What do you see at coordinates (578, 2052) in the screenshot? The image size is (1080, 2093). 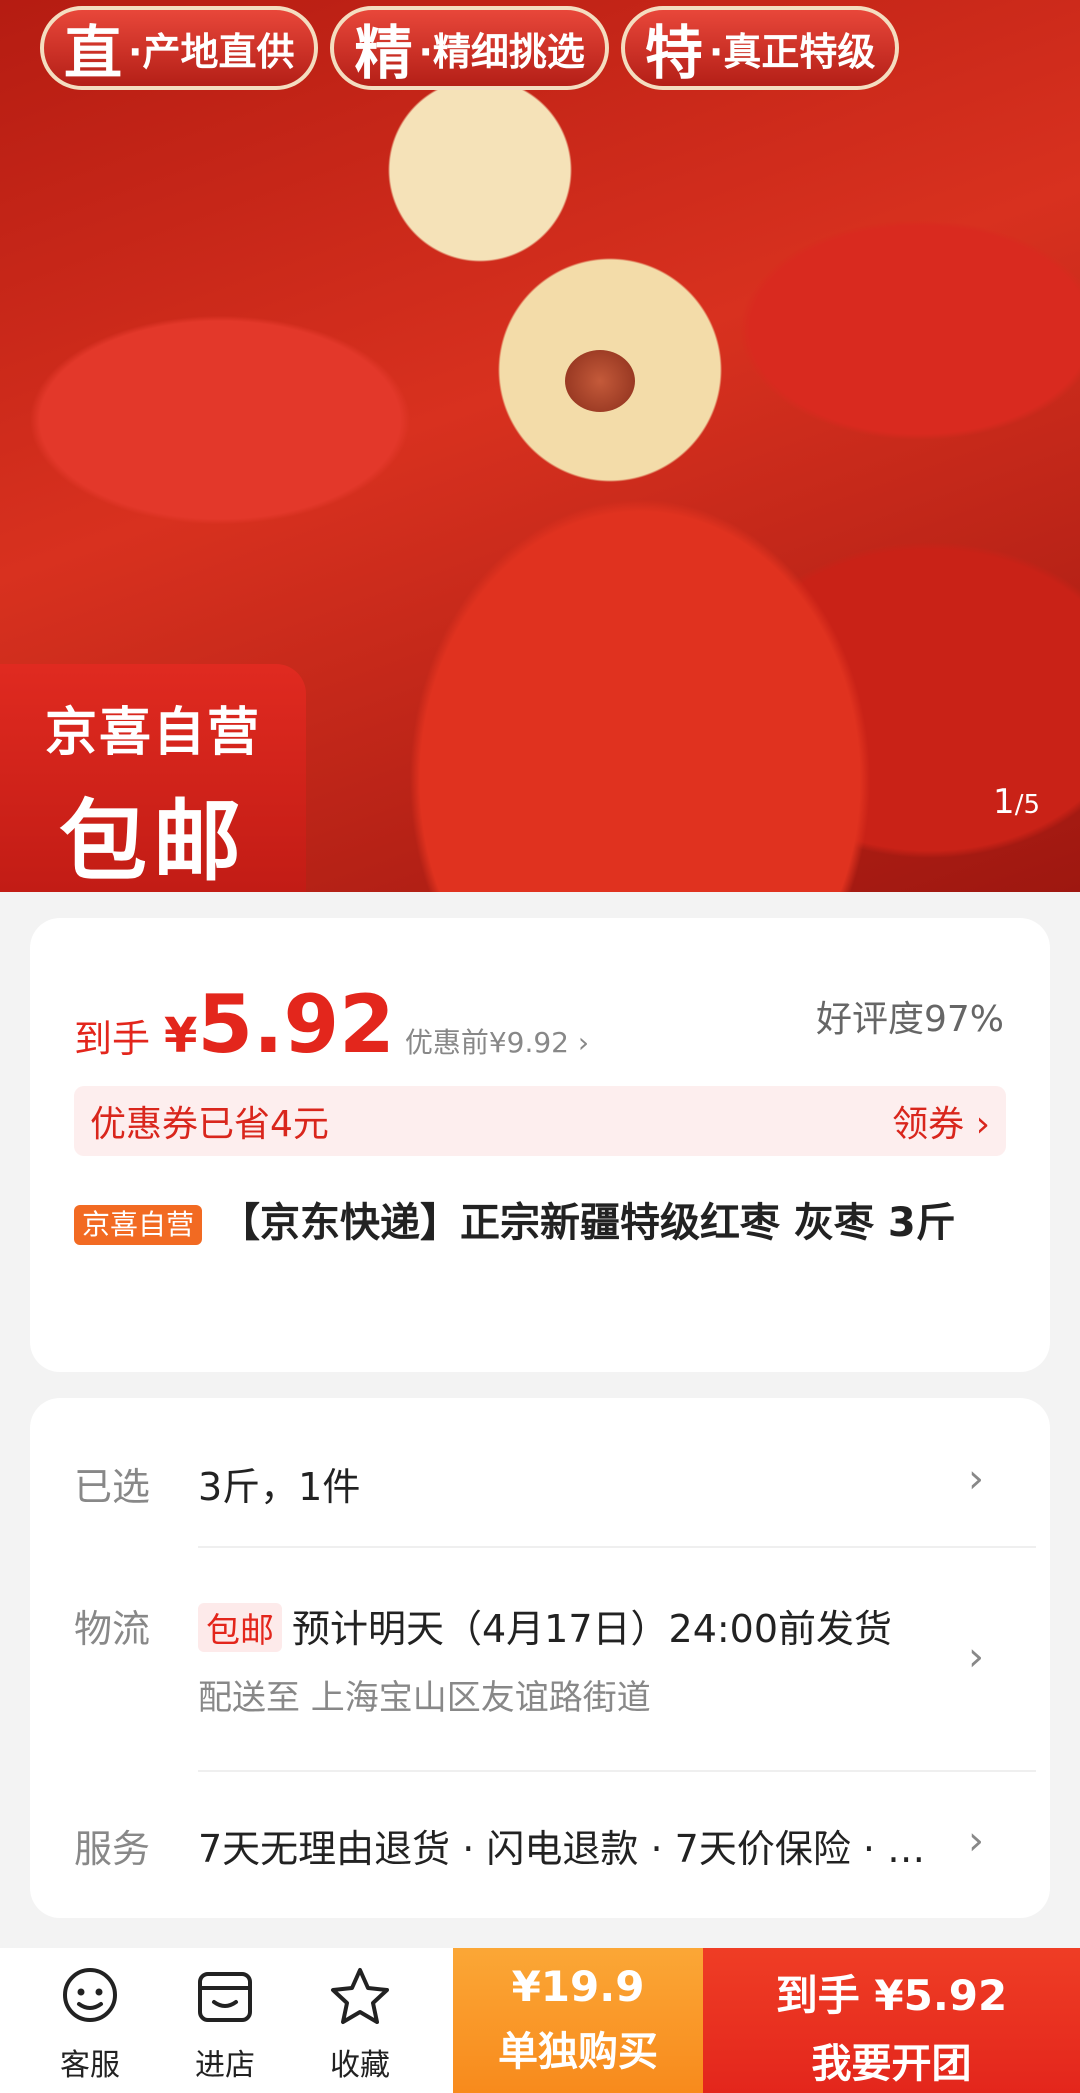 I see `buy-alone-label: 单独购买` at bounding box center [578, 2052].